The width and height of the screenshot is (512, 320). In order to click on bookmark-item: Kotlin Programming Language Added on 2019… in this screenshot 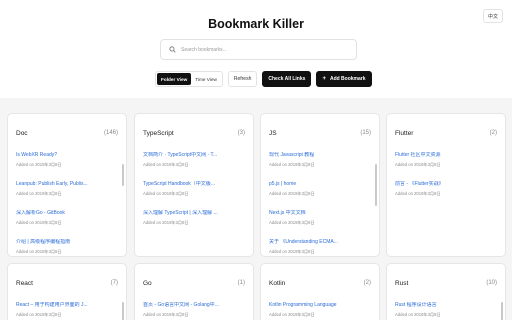, I will do `click(320, 311)`.